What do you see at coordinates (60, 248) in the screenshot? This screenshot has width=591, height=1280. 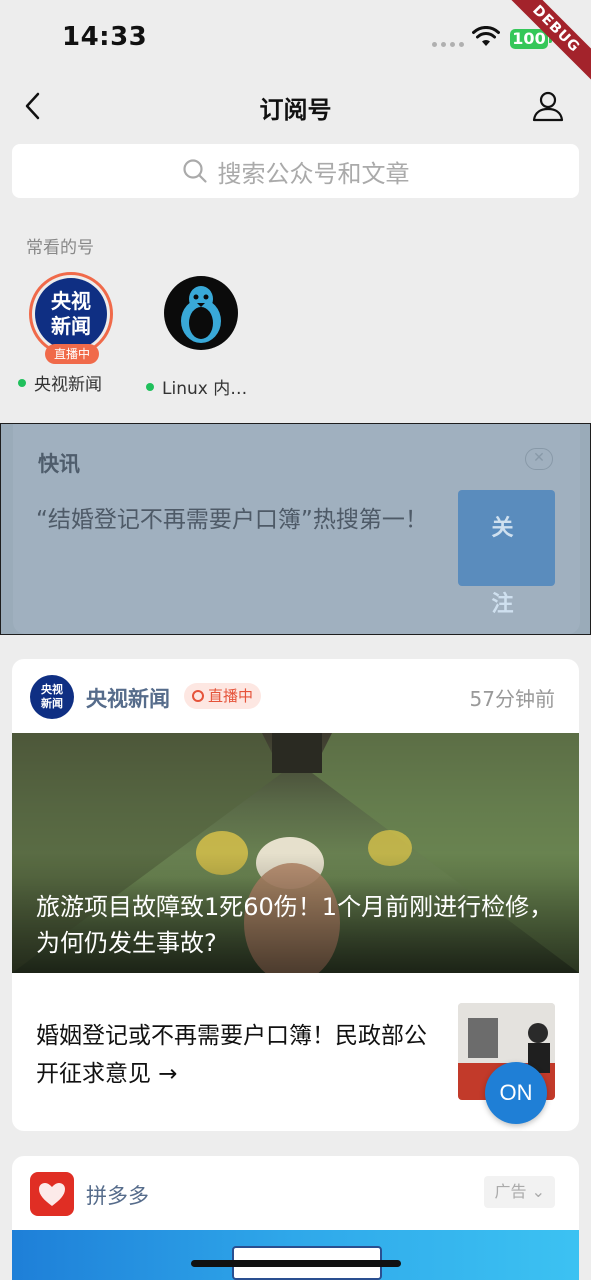 I see `frequent-section-label: 常看的号` at bounding box center [60, 248].